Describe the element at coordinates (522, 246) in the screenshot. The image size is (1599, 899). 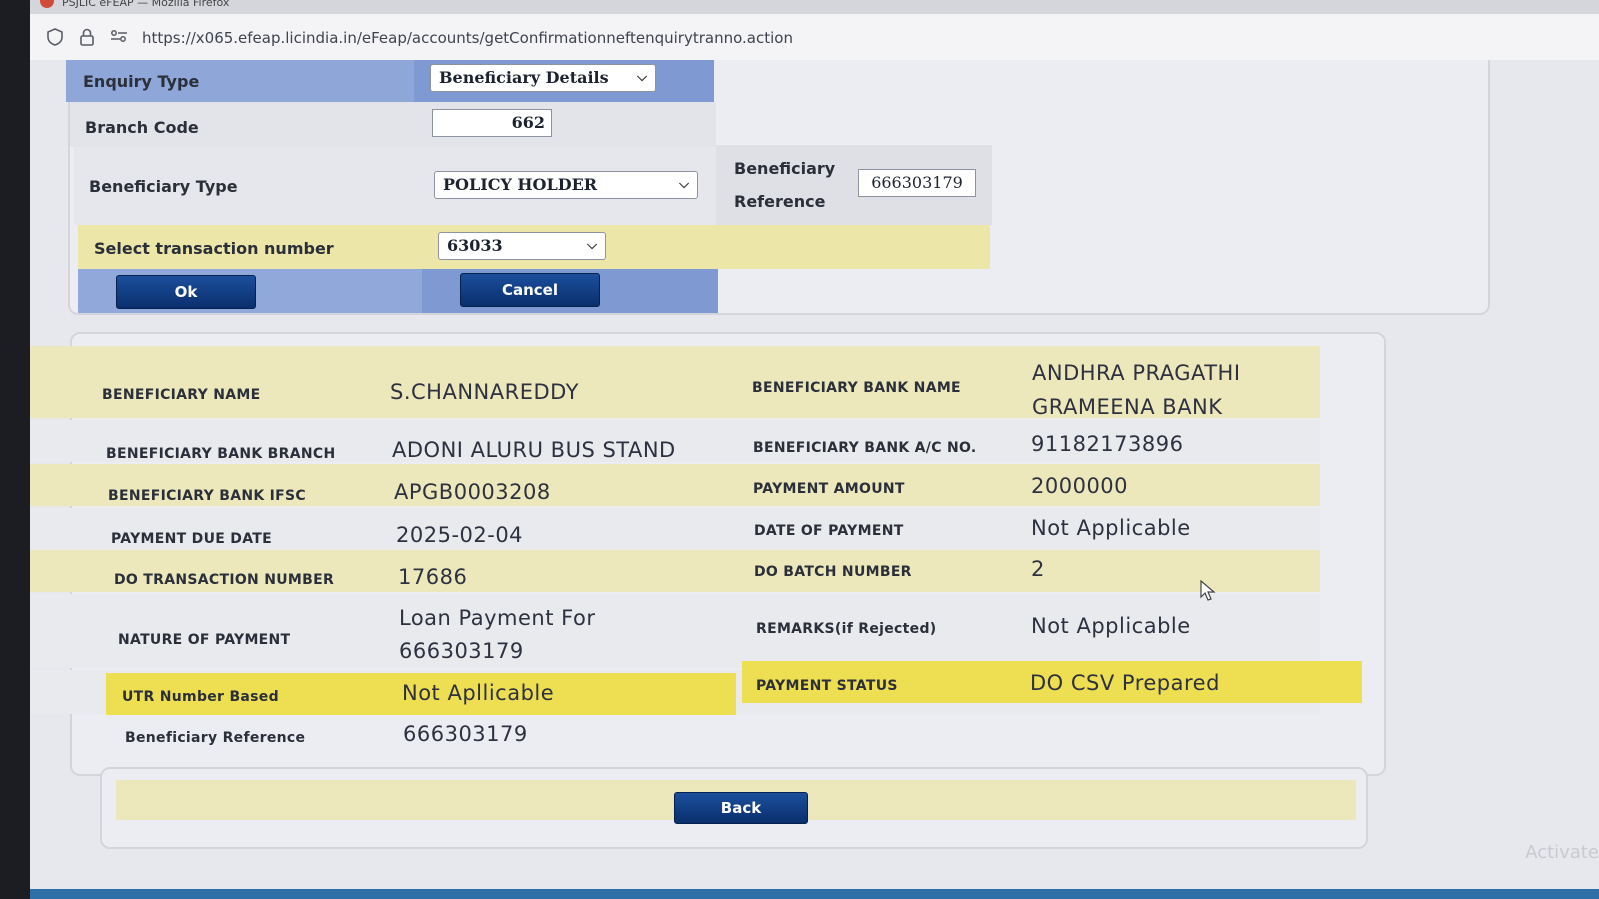
I see `transaction-number-select: 63033 ⌵` at that location.